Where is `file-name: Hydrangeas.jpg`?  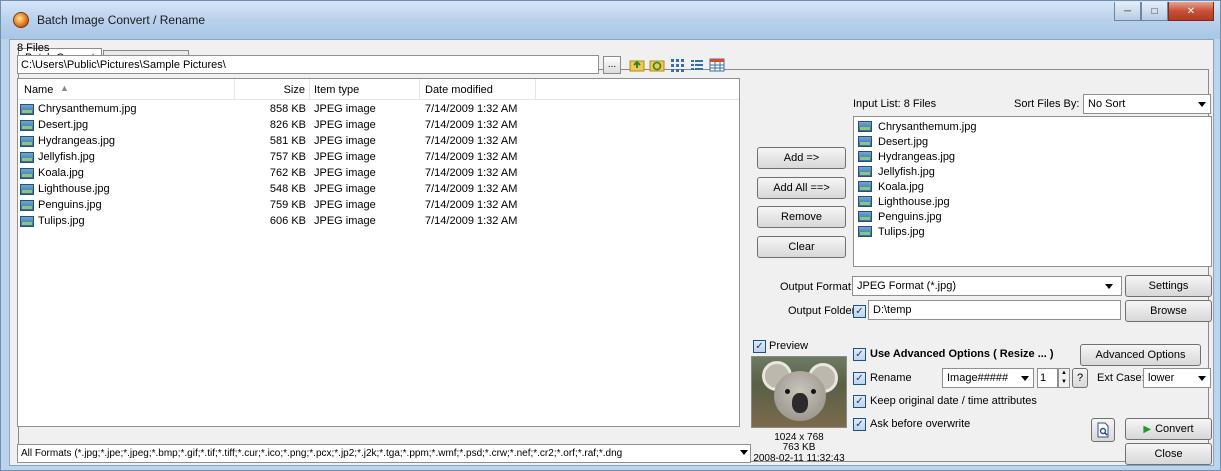
file-name: Hydrangeas.jpg is located at coordinates (77, 141).